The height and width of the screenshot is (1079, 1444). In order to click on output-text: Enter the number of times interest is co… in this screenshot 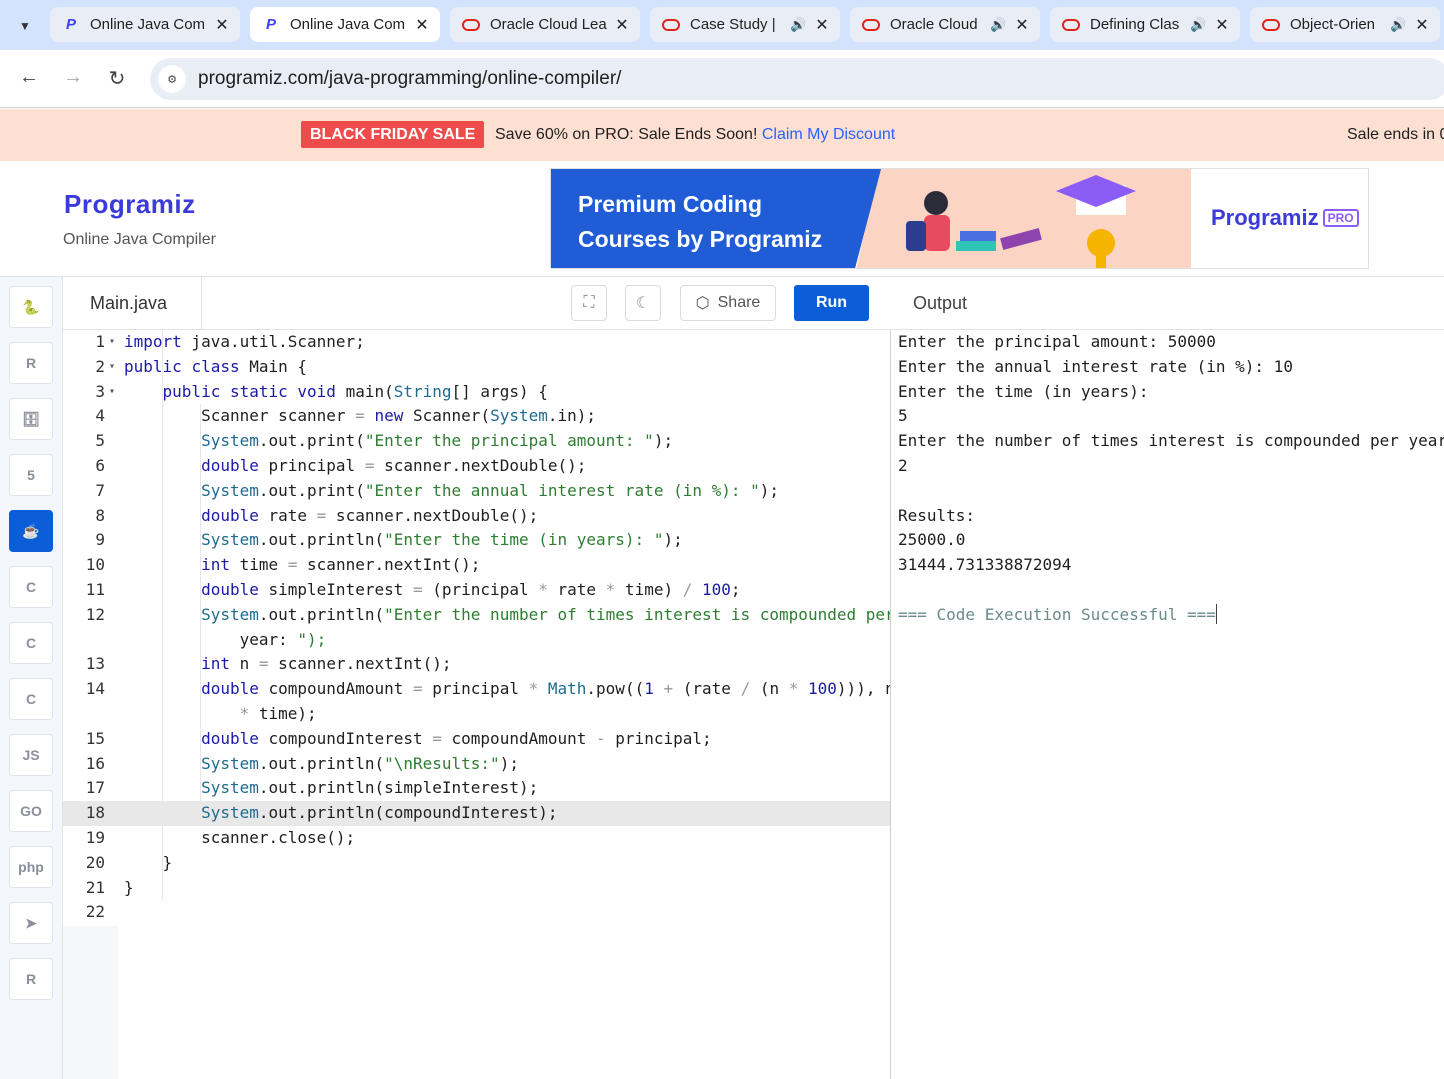, I will do `click(1171, 441)`.